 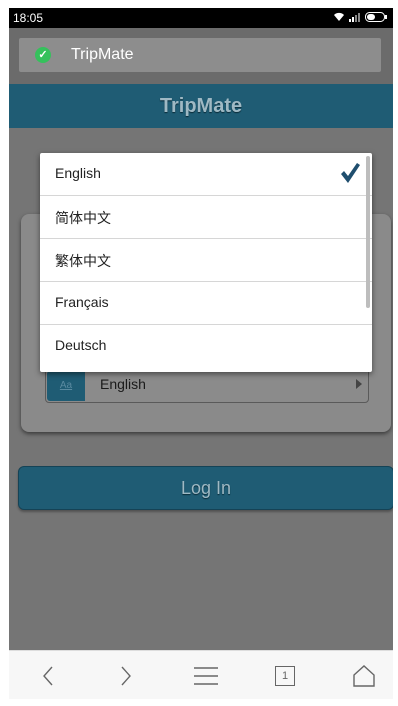 I want to click on language-select-value: English, so click(x=123, y=384).